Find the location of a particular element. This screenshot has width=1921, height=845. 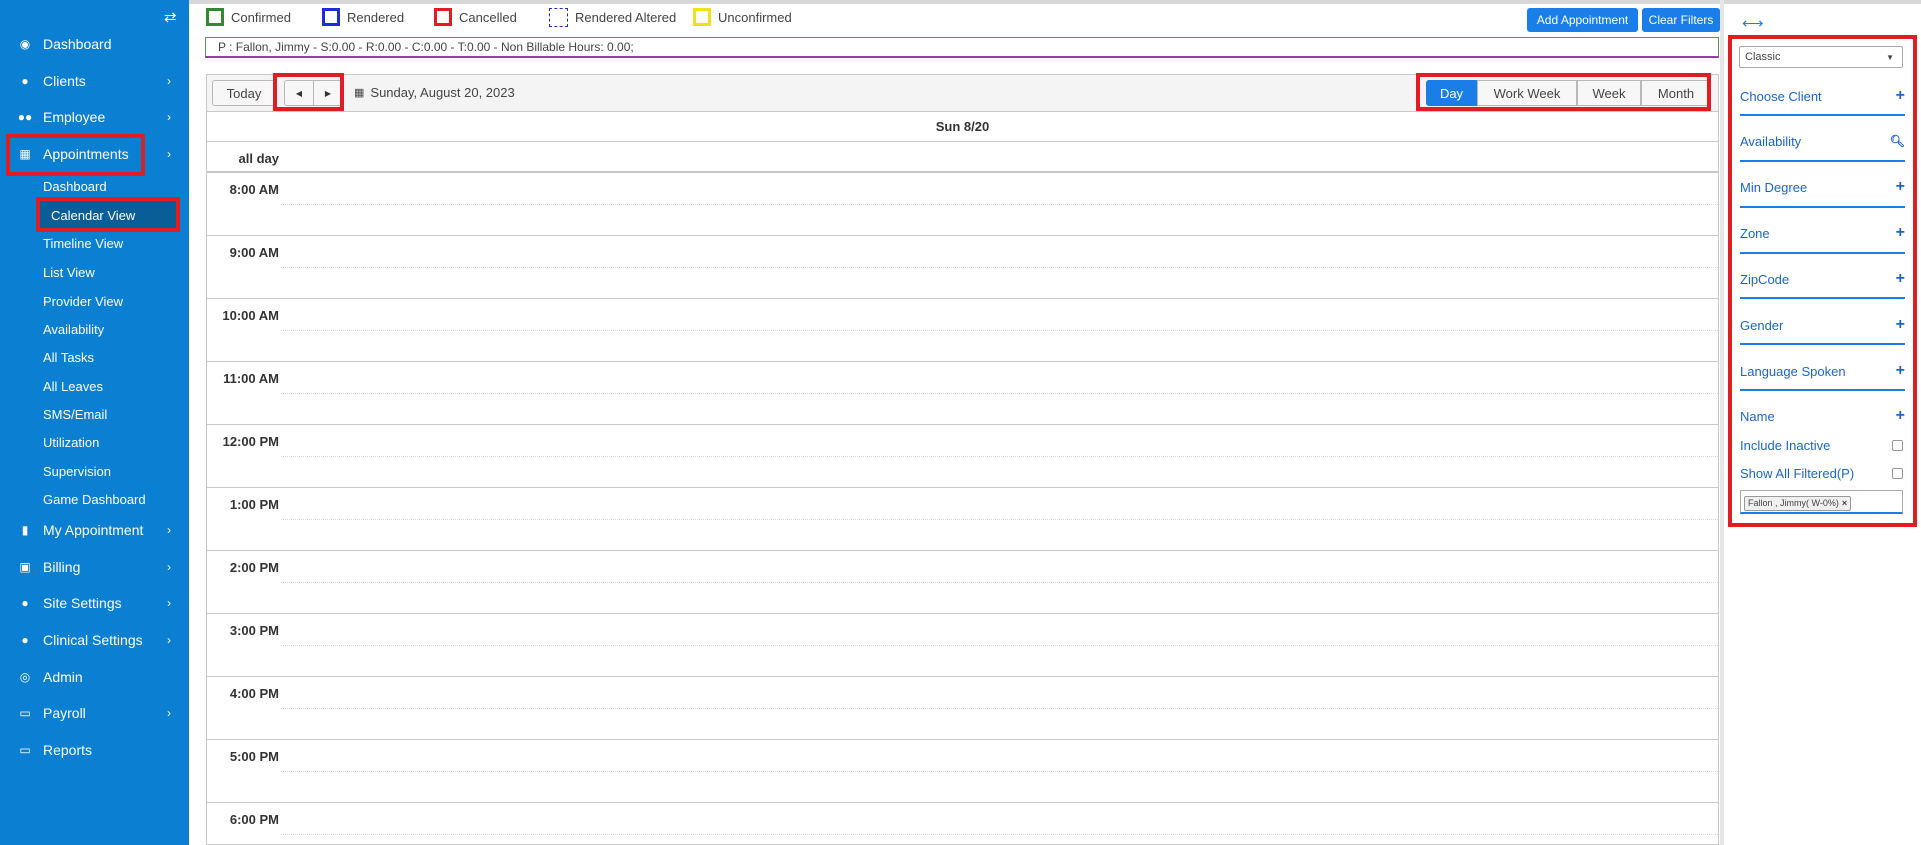

view-month-button: Month is located at coordinates (1676, 93).